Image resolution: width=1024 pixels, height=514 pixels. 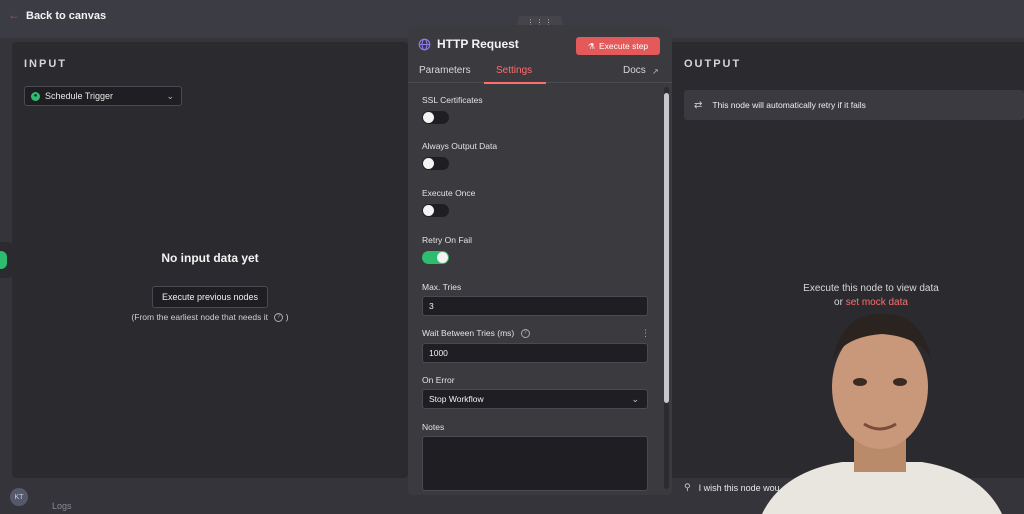 I want to click on execute-view-line: Execute this node to view data, so click(x=871, y=288).